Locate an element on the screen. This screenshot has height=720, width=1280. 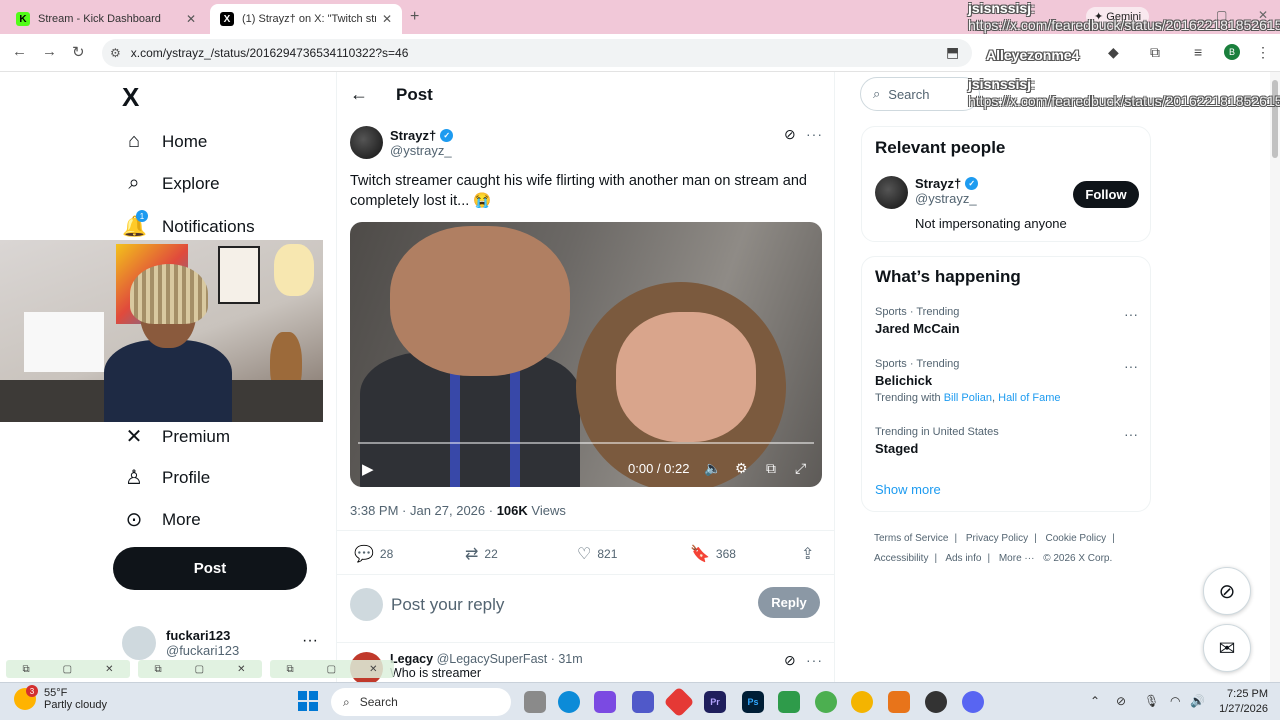
footer-link: Ads info is located at coordinates (963, 558).